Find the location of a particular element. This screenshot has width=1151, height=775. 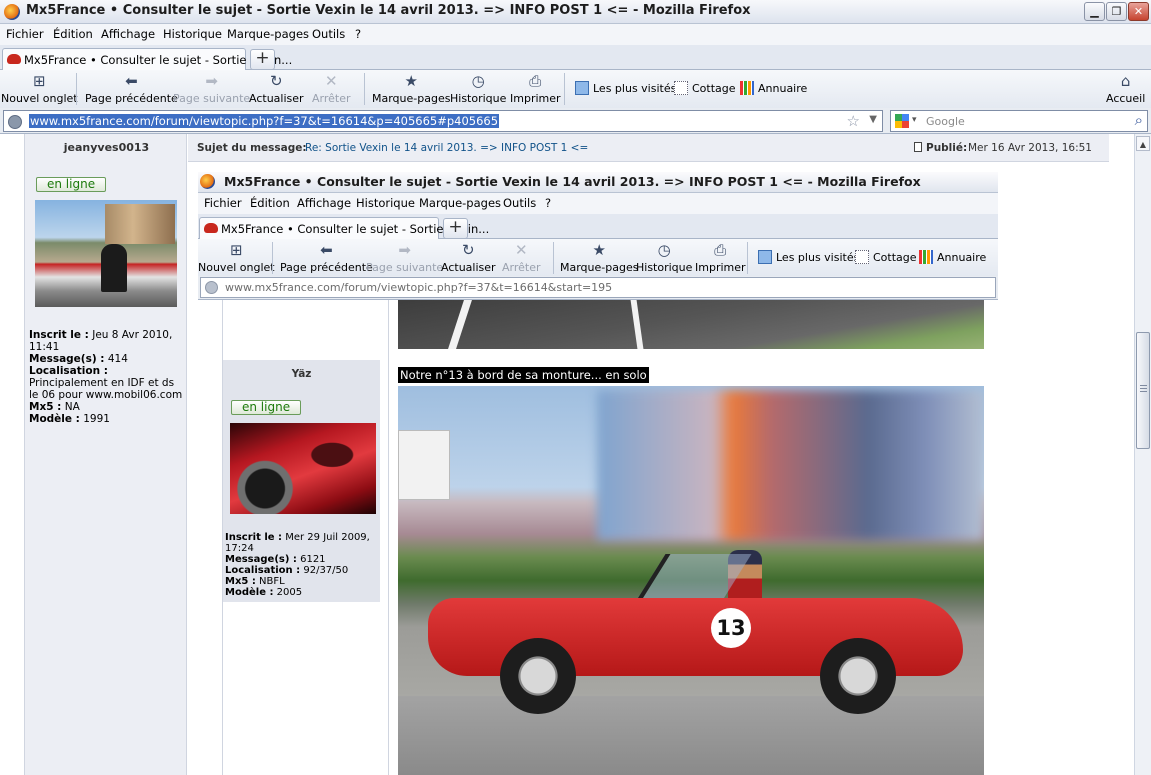

menu-marque-pages: Marque-pages is located at coordinates (268, 34).